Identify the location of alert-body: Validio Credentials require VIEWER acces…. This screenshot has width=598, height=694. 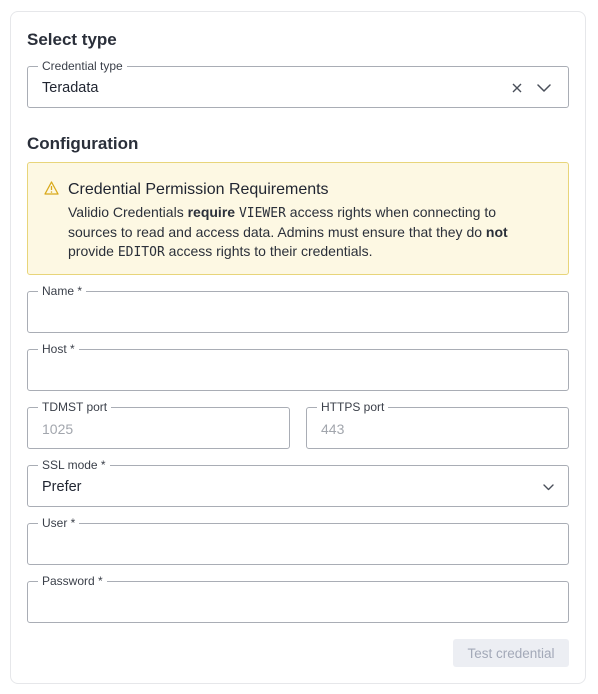
(288, 232).